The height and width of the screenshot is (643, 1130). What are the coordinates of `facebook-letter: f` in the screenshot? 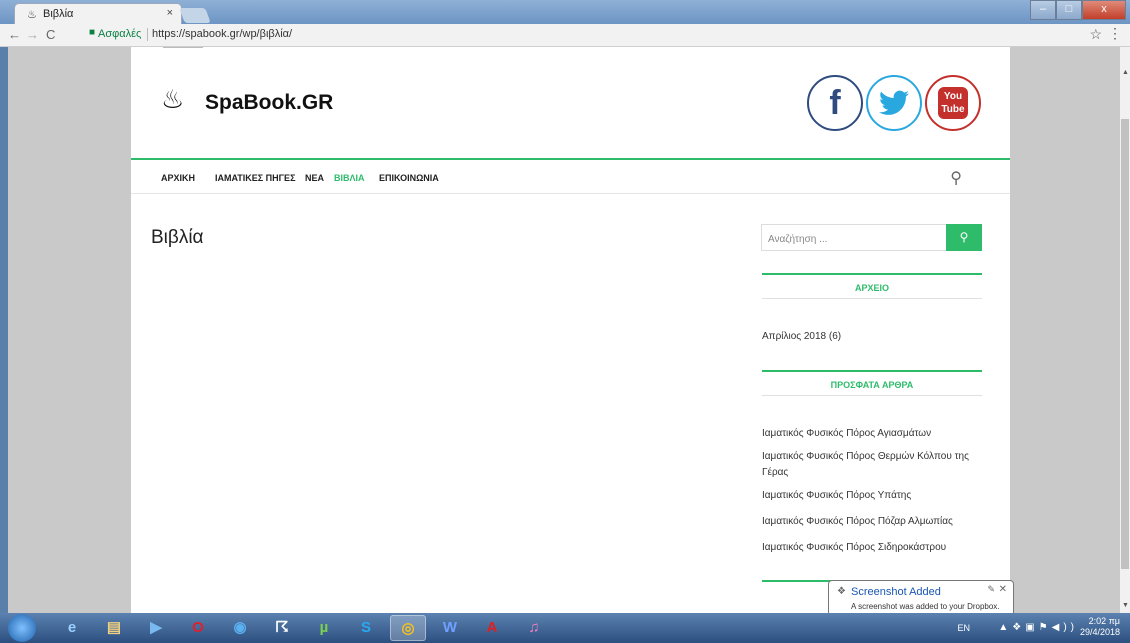 It's located at (835, 102).